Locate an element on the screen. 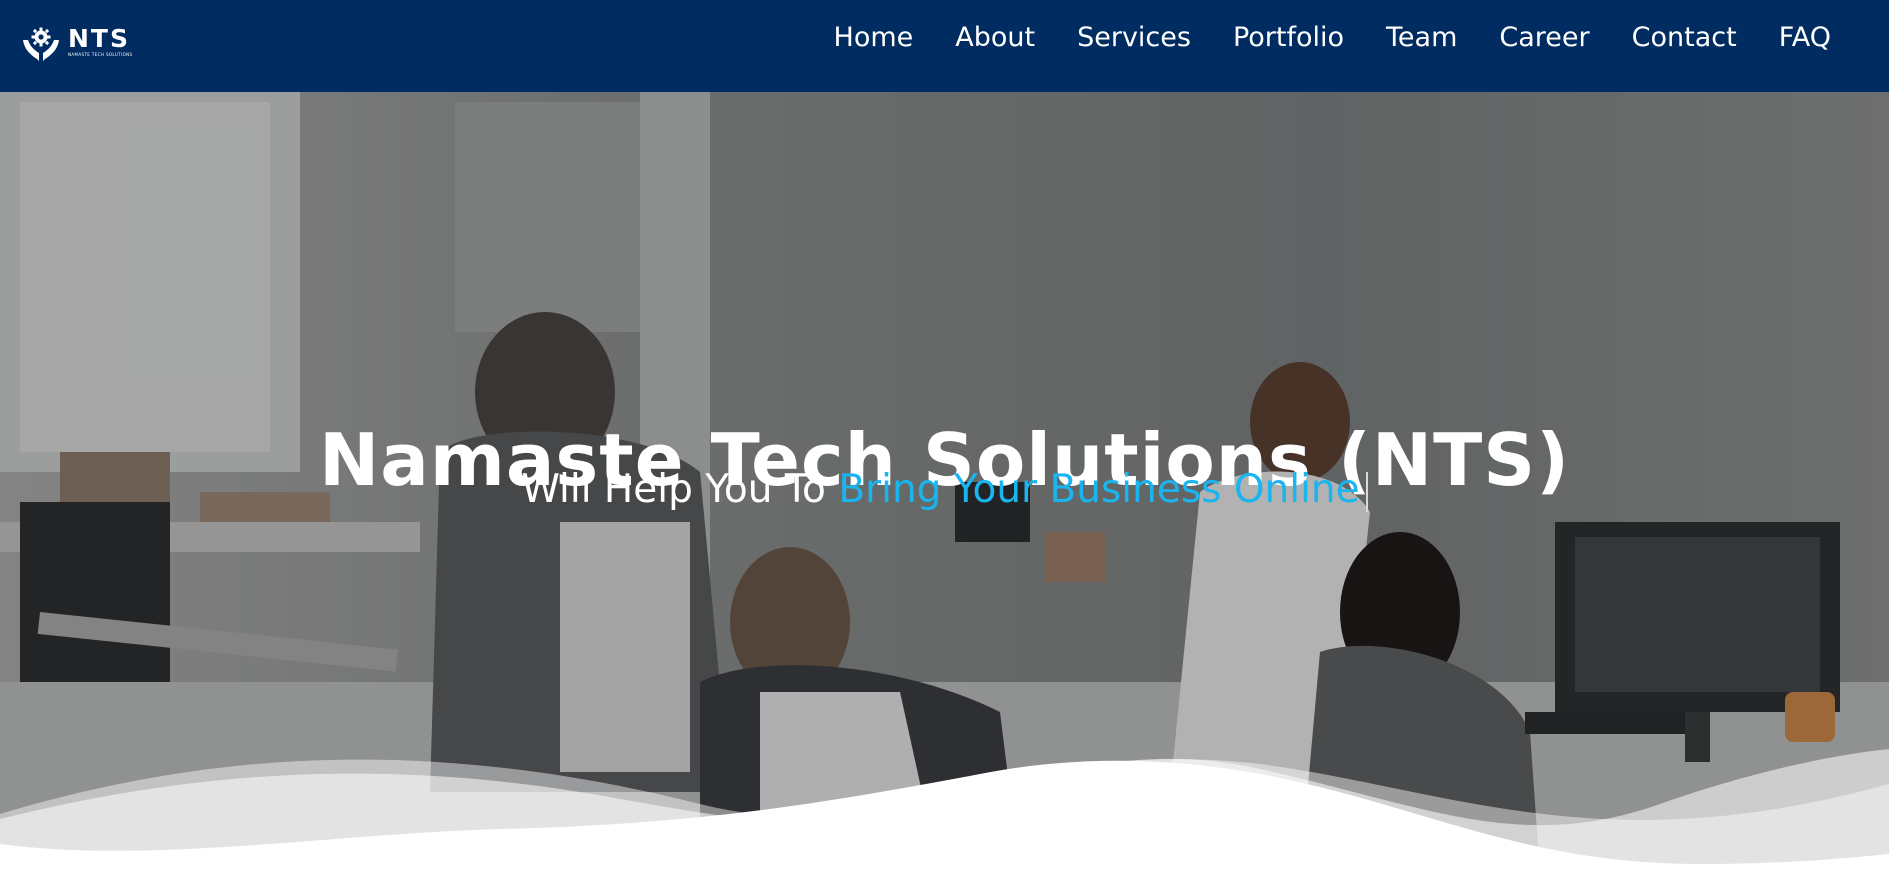 The height and width of the screenshot is (874, 1889). hero-subtitle-static: Will Help You To is located at coordinates (680, 489).